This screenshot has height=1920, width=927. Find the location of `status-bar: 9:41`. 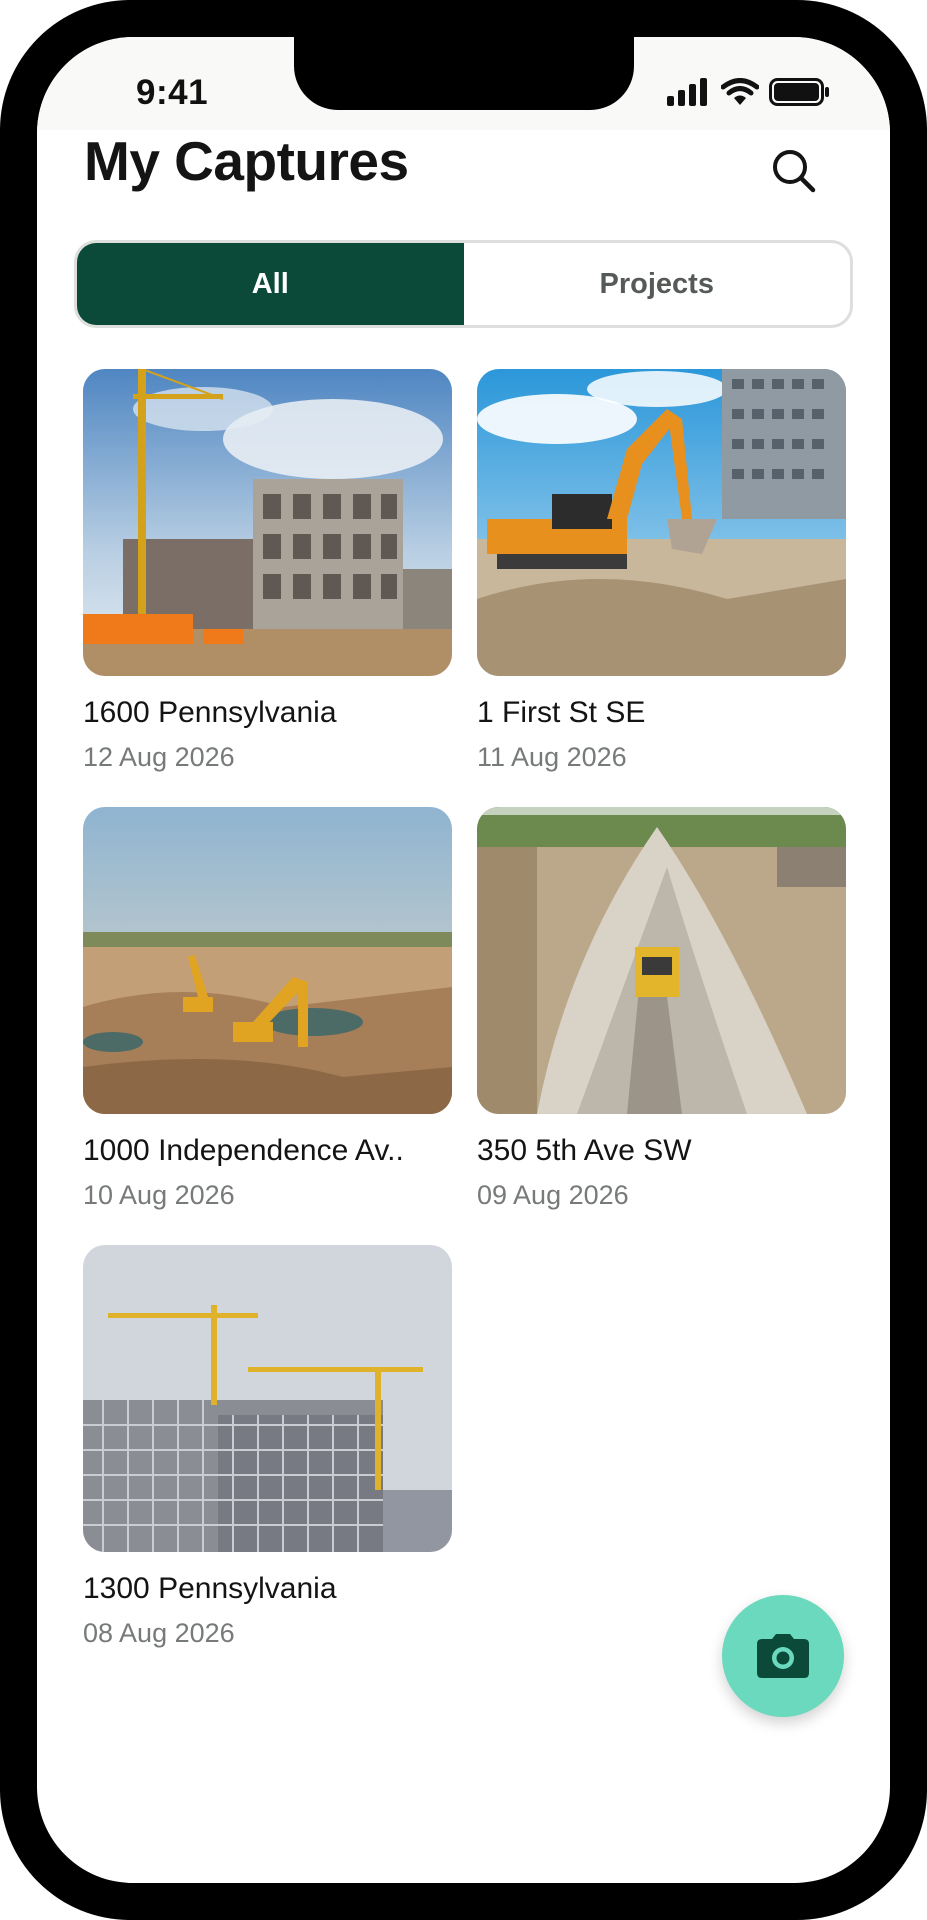

status-bar: 9:41 is located at coordinates (463, 83).